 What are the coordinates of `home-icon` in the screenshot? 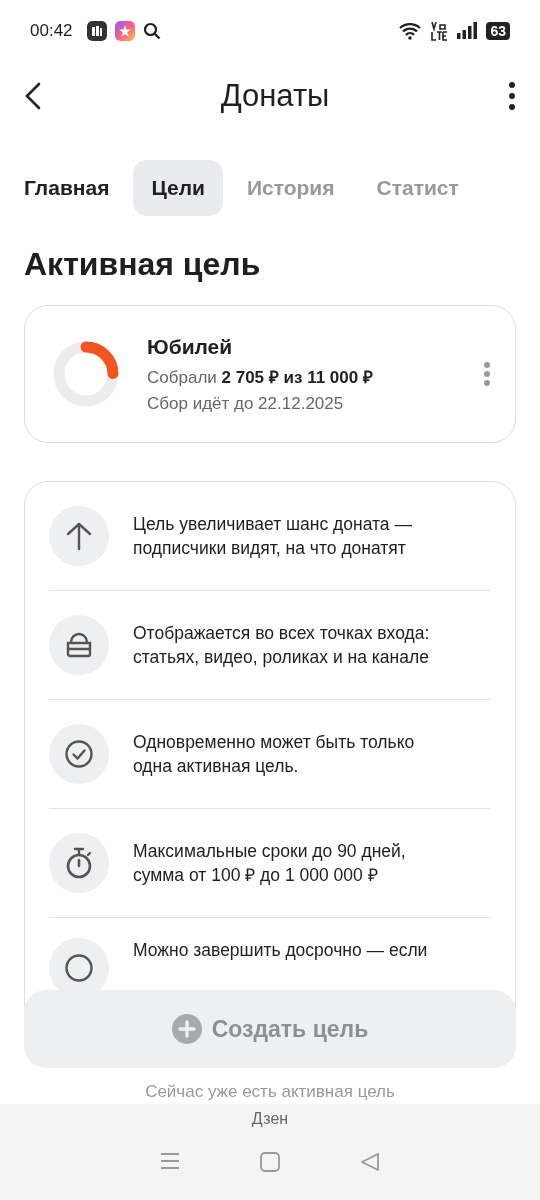 It's located at (270, 1162).